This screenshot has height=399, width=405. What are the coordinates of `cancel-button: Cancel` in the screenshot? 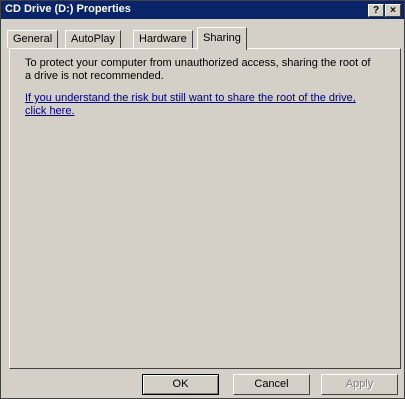 It's located at (271, 384).